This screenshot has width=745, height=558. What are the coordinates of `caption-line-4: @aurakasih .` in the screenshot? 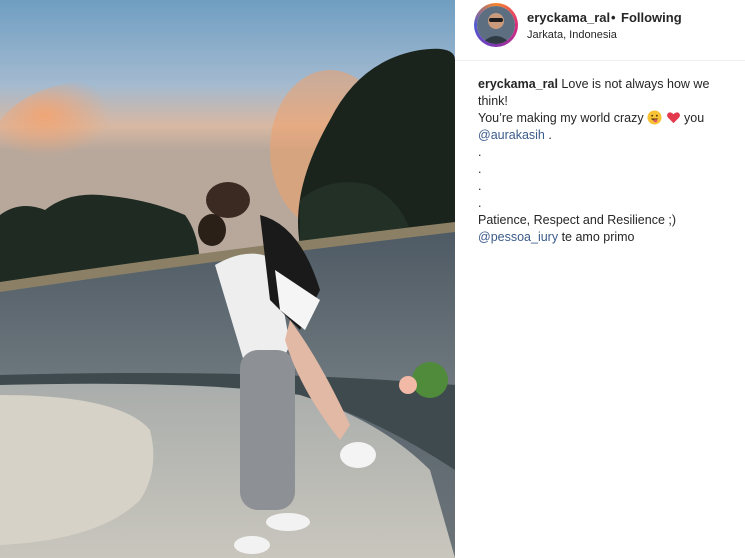 It's located at (609, 135).